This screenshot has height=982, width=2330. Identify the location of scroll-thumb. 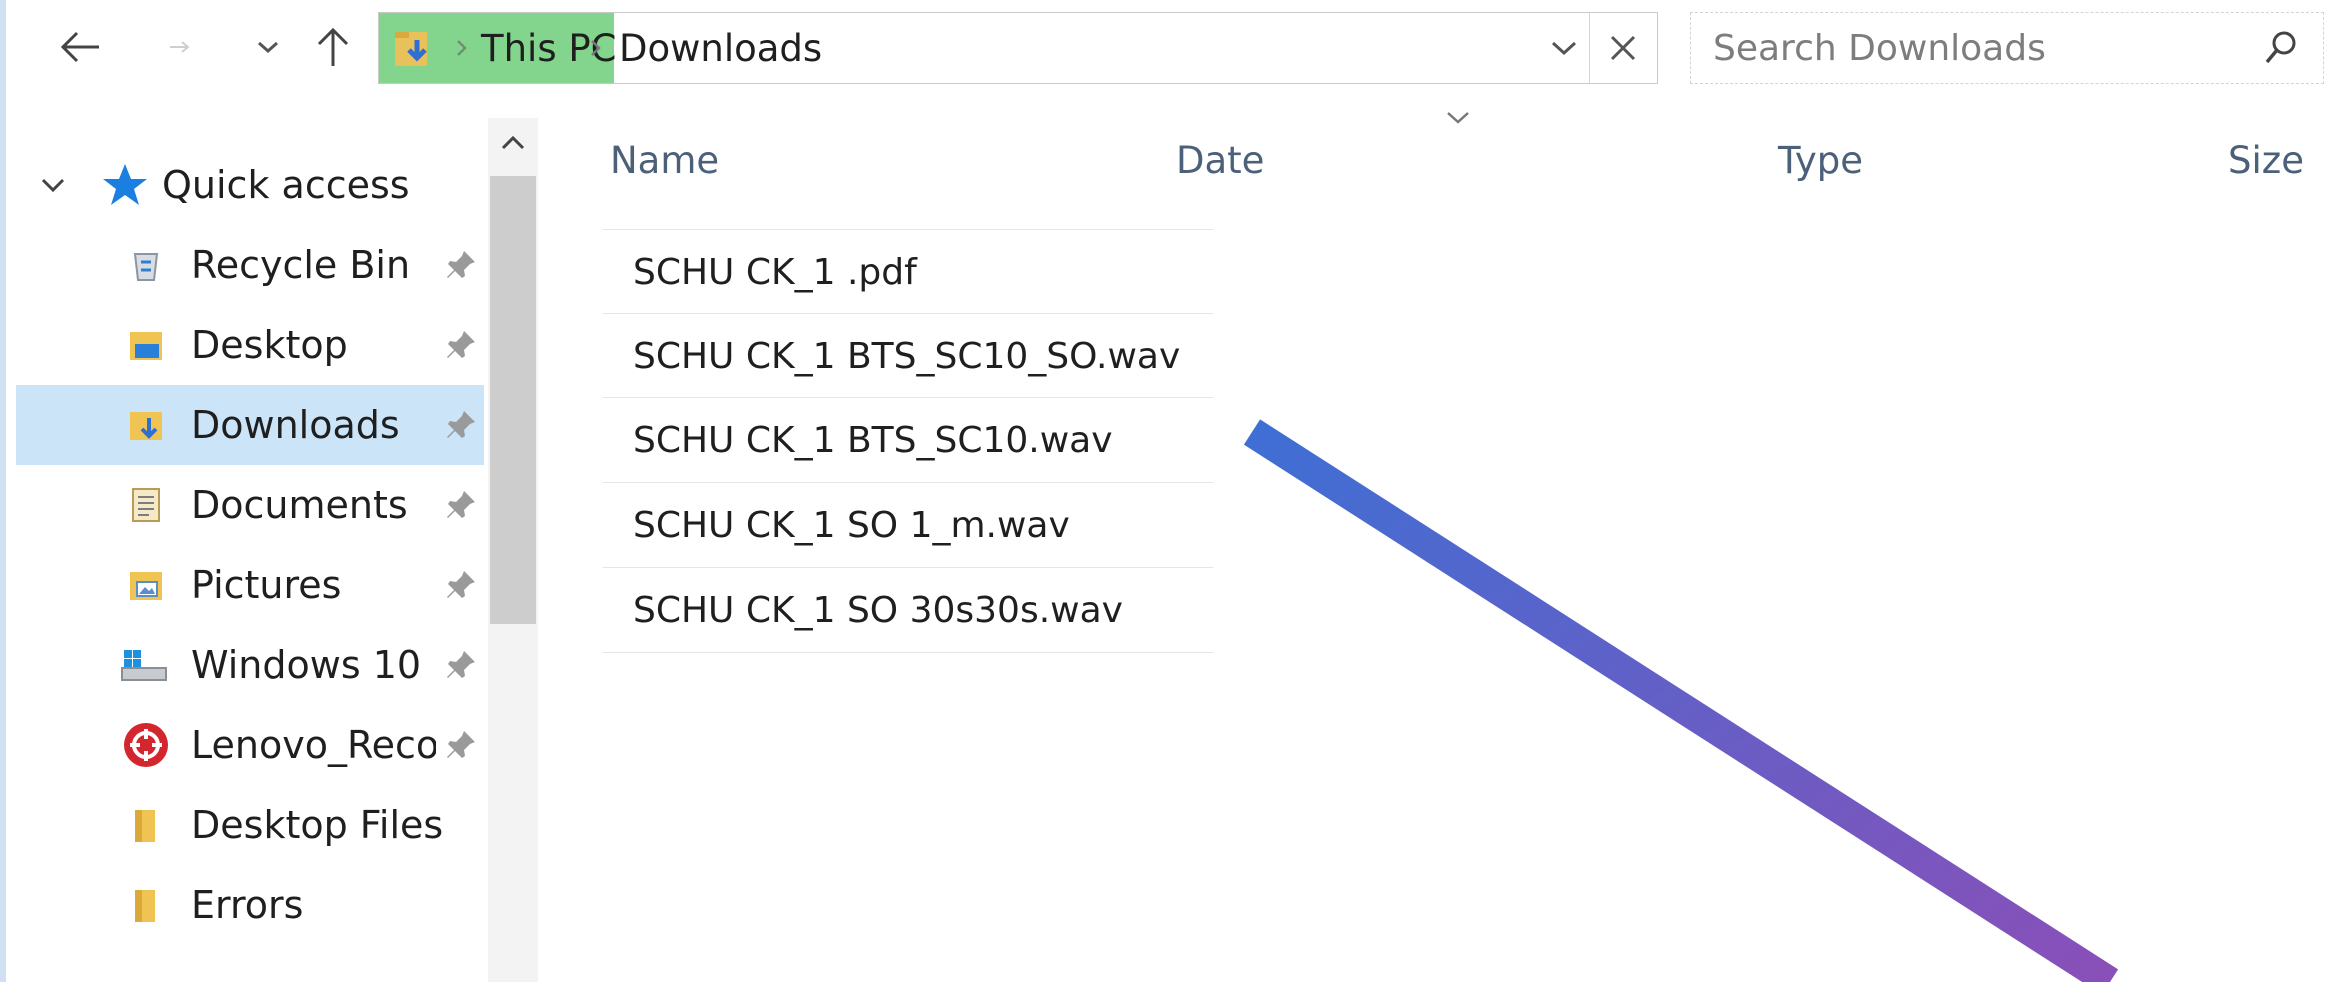
(513, 400).